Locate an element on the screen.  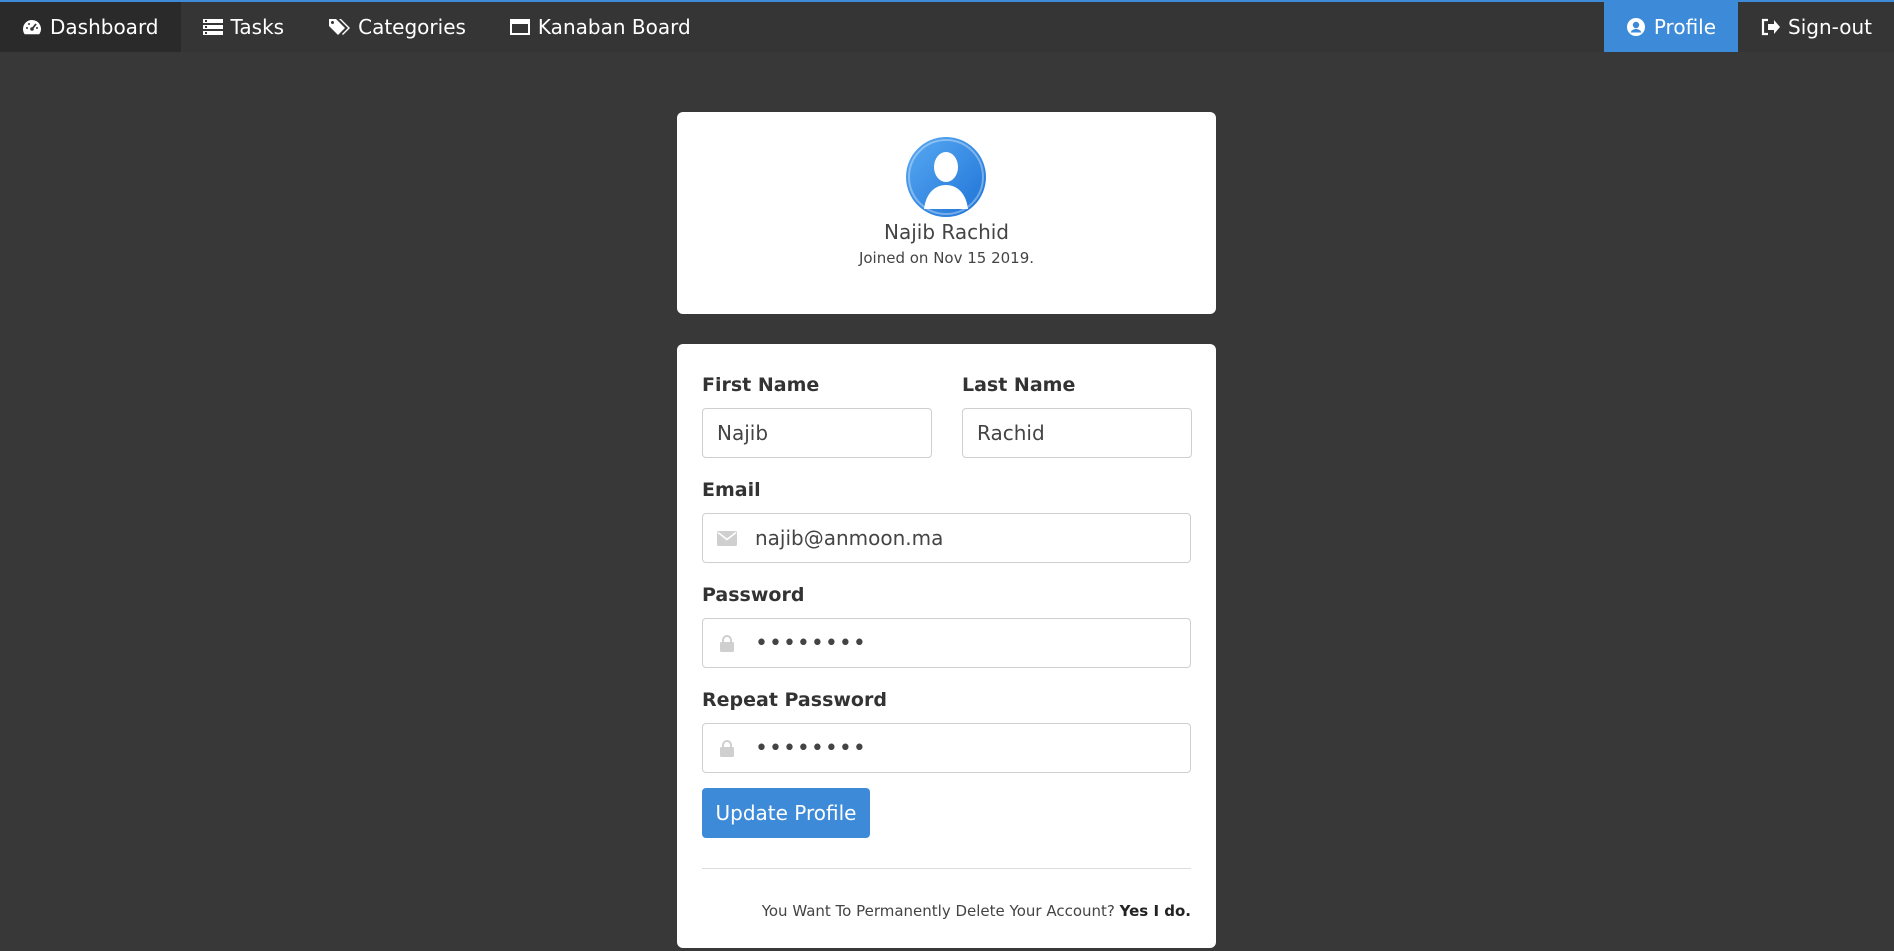
user-silhouette-icon is located at coordinates (946, 177).